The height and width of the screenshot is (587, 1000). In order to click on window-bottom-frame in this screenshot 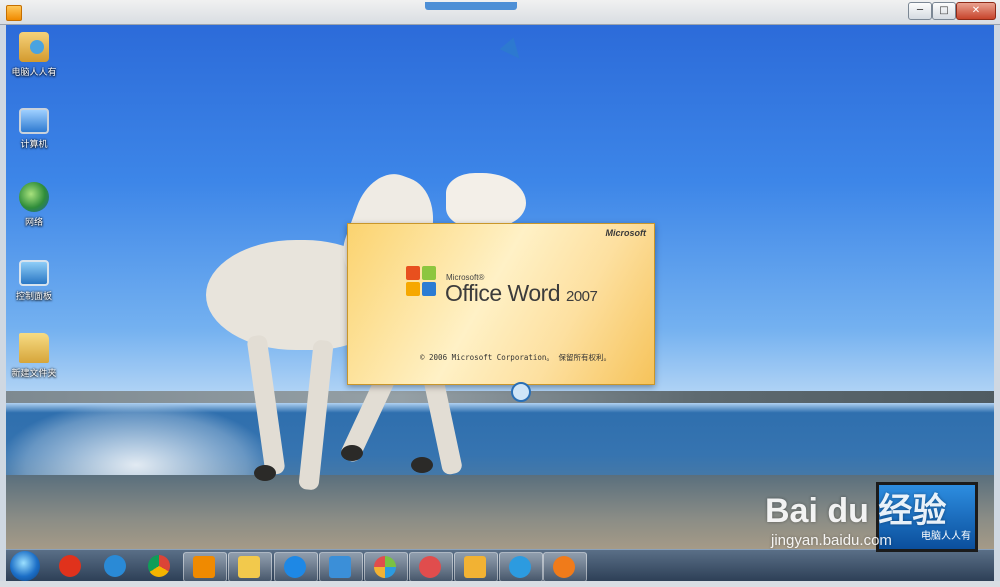, I will do `click(500, 584)`.